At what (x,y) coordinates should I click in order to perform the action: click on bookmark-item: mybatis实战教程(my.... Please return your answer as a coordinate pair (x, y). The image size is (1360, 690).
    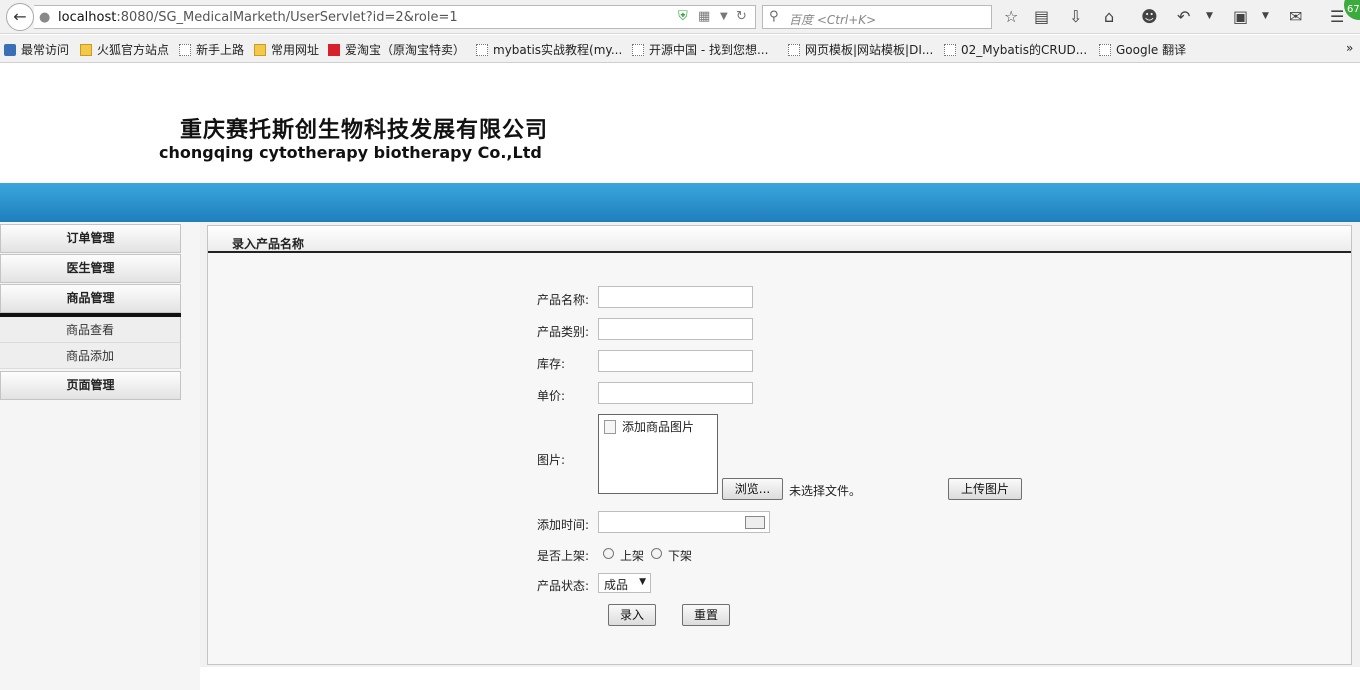
    Looking at the image, I should click on (549, 49).